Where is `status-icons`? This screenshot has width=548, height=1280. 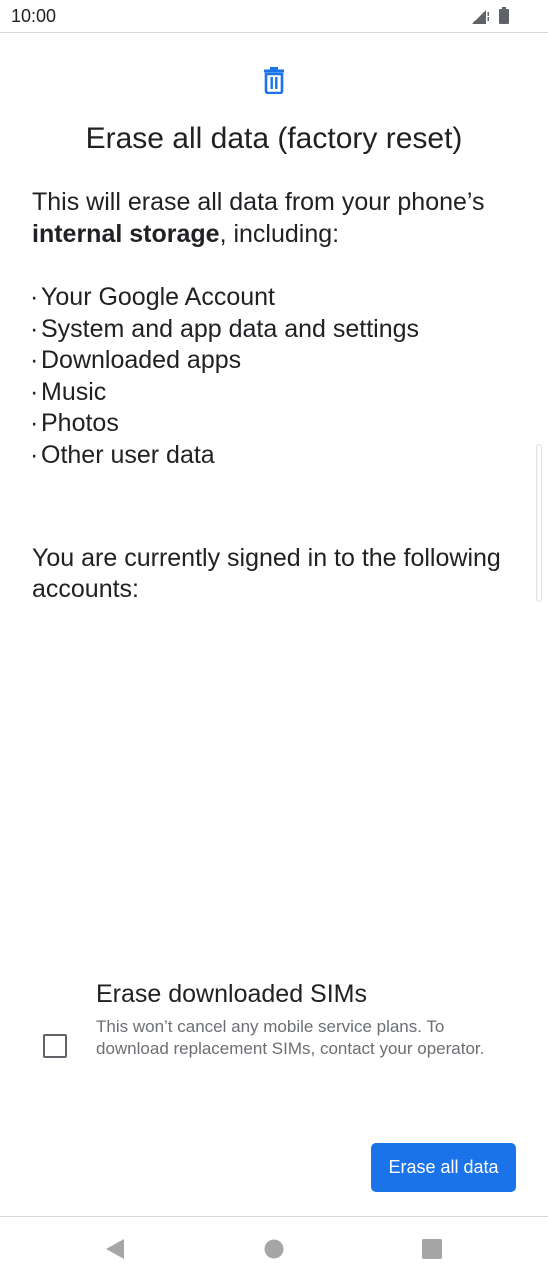 status-icons is located at coordinates (490, 15).